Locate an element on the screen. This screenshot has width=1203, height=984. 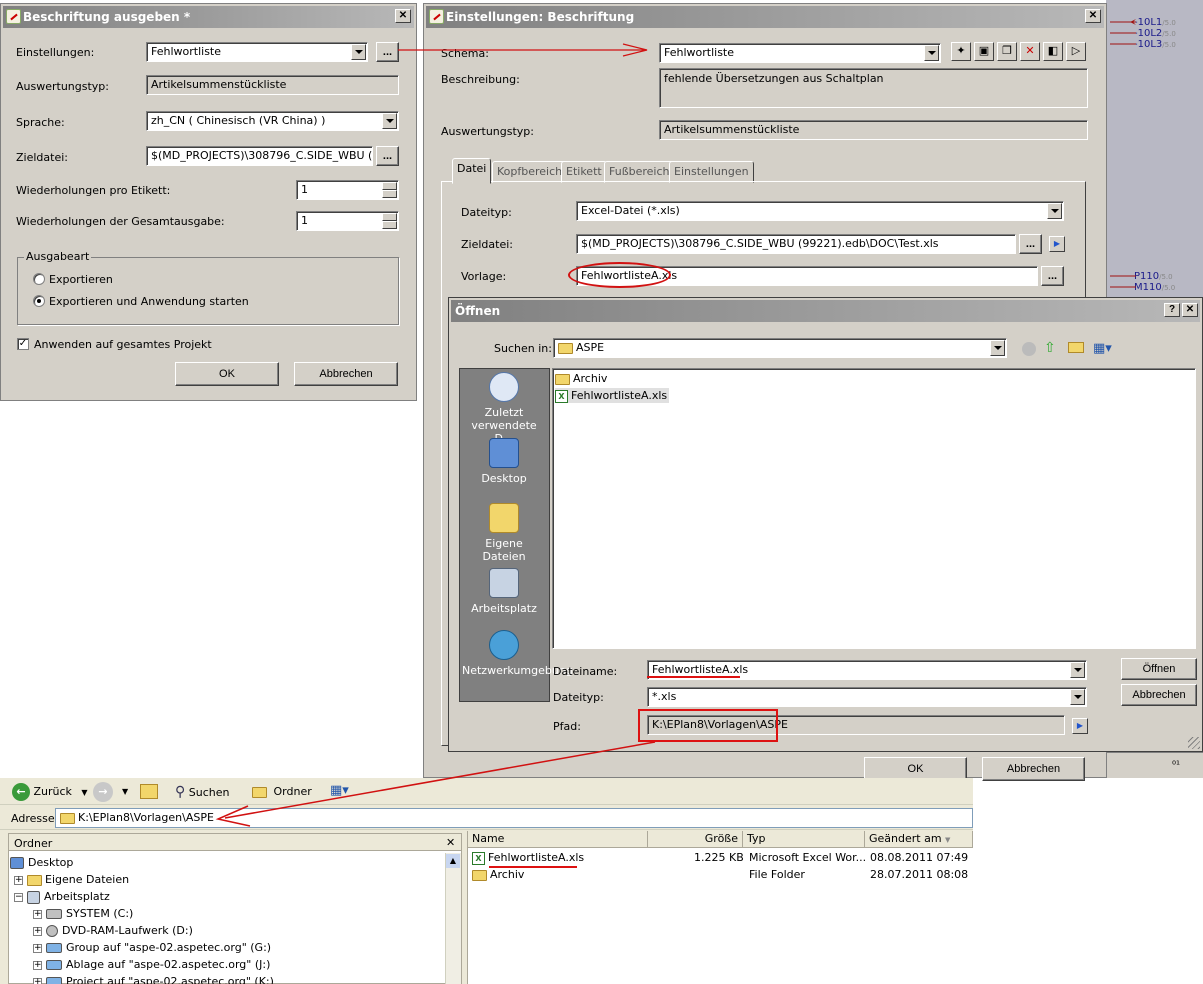
annotation-ellipse is located at coordinates (619, 275).